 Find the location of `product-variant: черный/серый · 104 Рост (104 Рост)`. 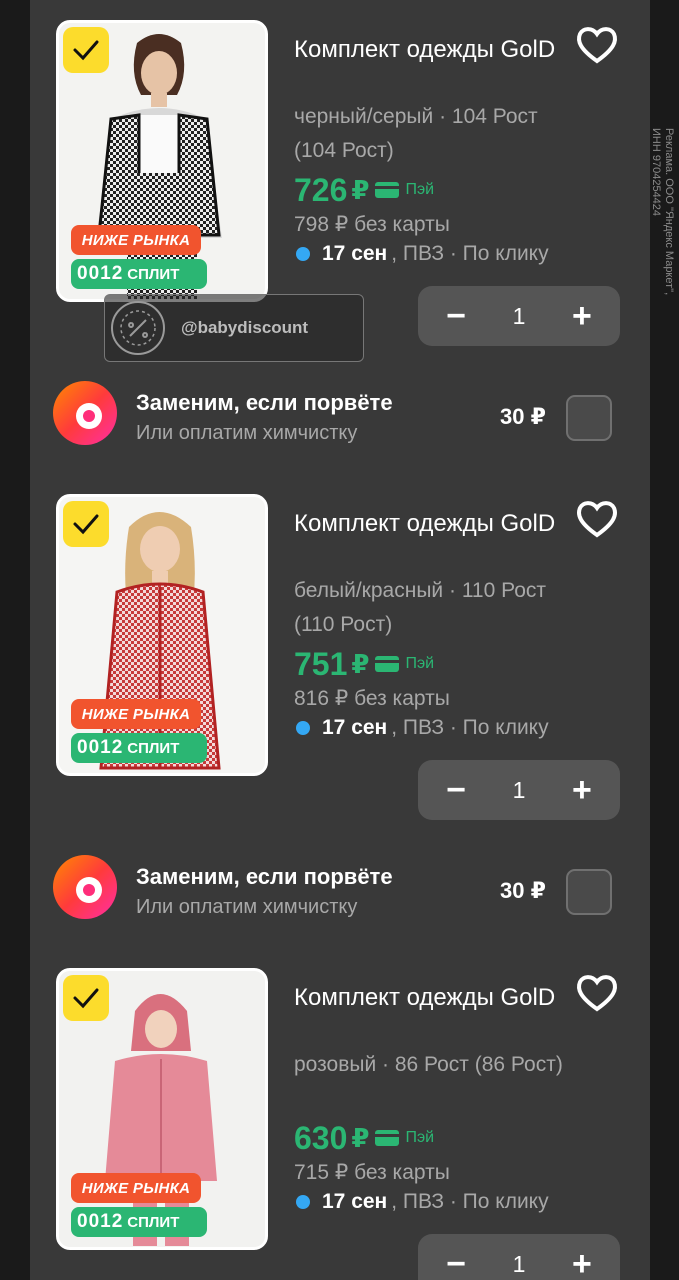

product-variant: черный/серый · 104 Рост (104 Рост) is located at coordinates (416, 133).